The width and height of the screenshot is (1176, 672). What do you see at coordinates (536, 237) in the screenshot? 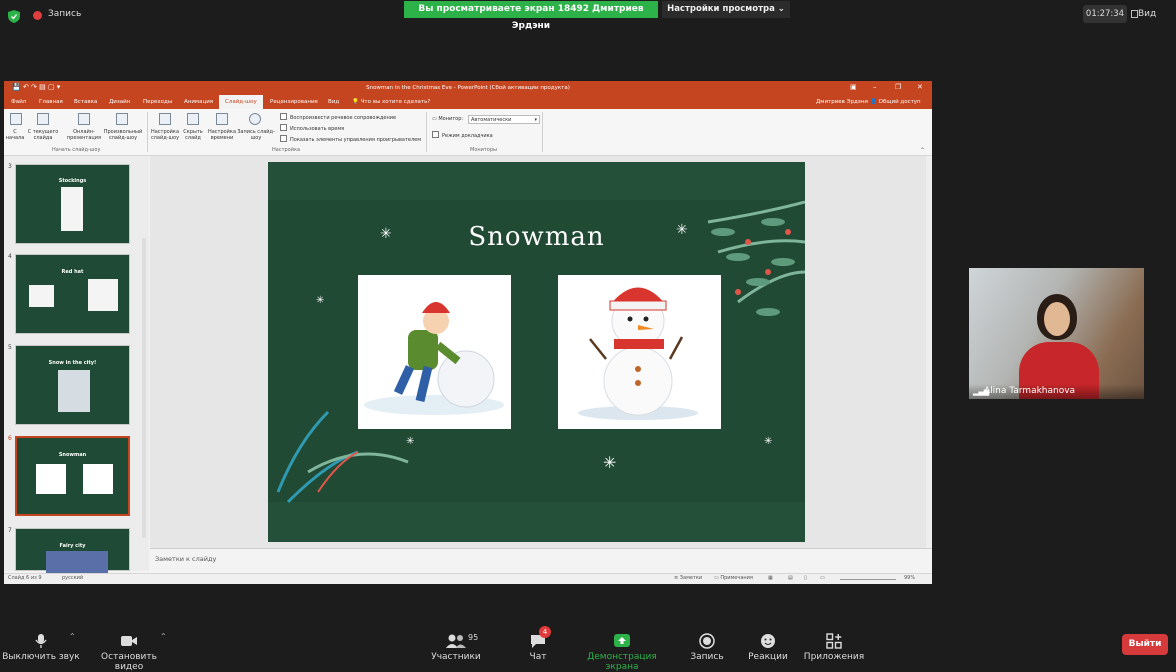
I see `slide-title: Snowman` at bounding box center [536, 237].